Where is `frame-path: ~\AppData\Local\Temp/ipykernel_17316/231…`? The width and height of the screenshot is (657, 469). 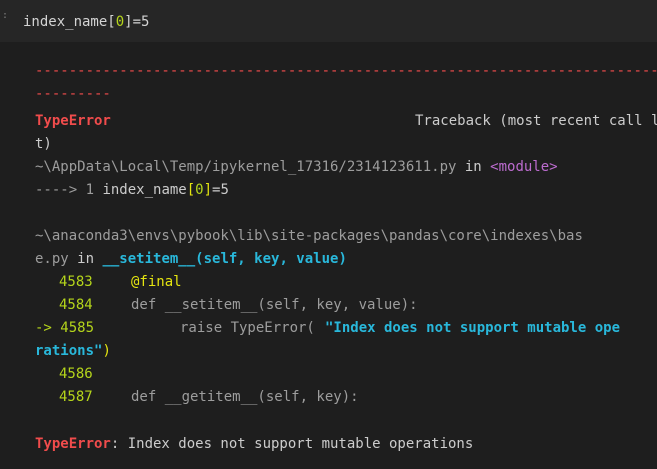 frame-path: ~\AppData\Local\Temp/ipykernel_17316/231… is located at coordinates (246, 167).